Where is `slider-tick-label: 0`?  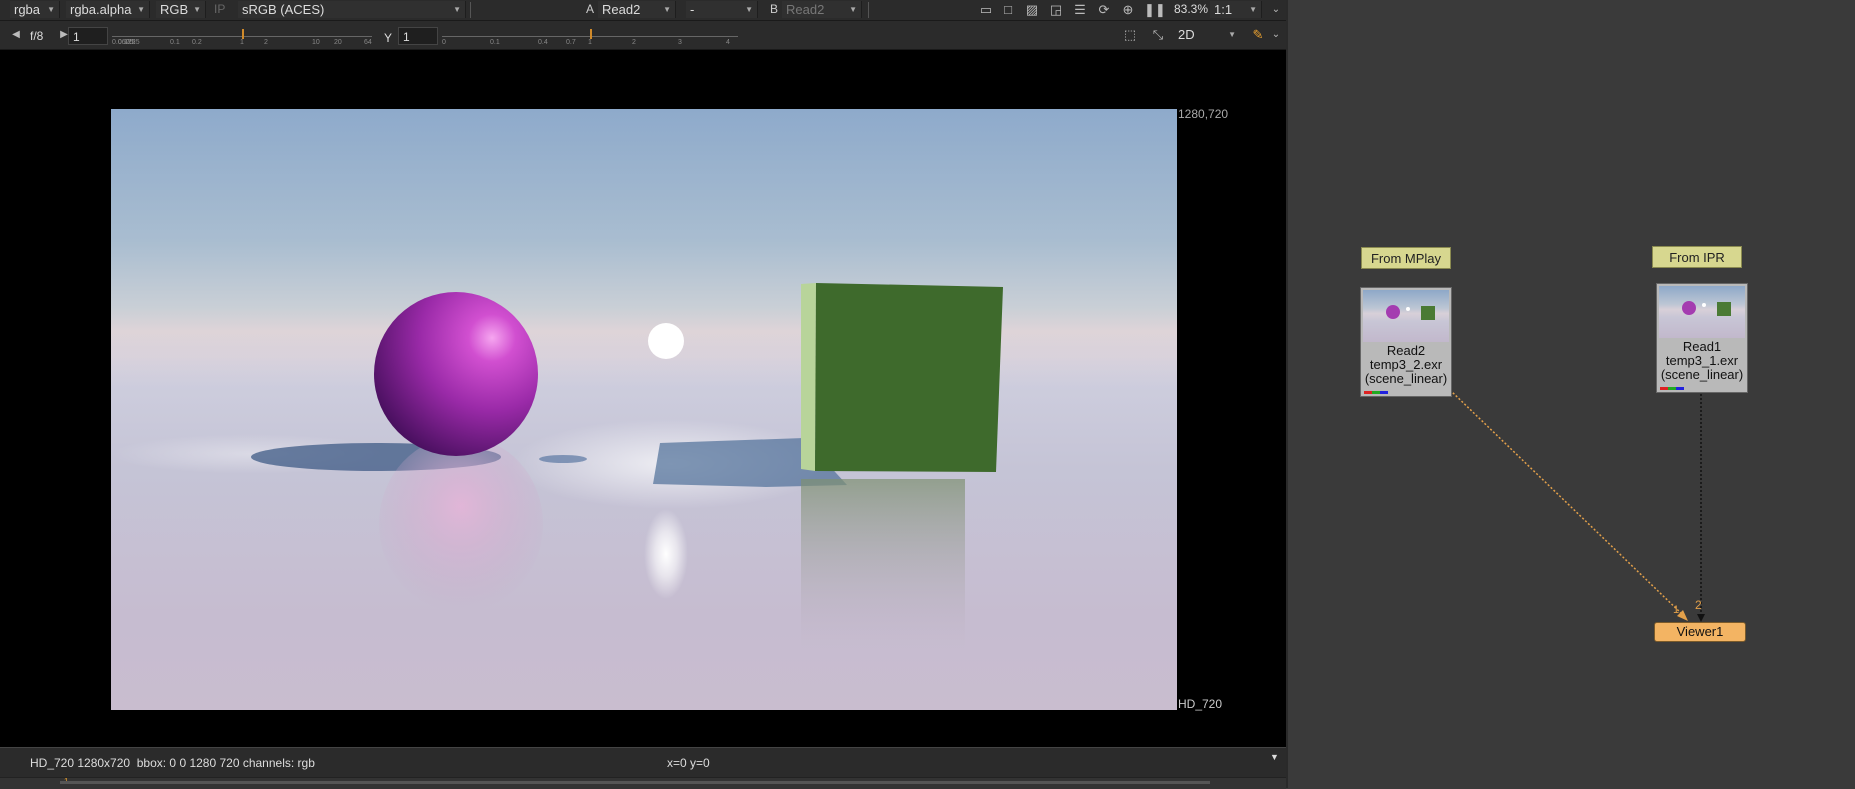
slider-tick-label: 0 is located at coordinates (444, 42).